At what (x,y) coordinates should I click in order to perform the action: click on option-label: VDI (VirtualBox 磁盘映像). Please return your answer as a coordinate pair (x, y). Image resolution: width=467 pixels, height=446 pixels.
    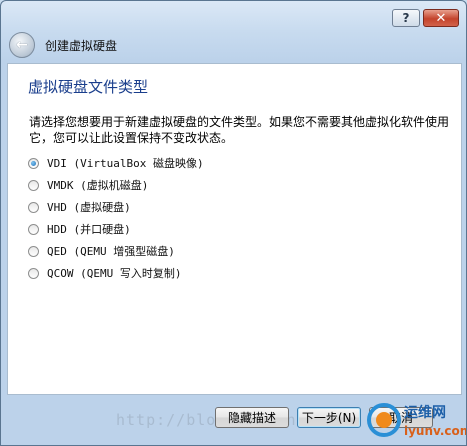
    Looking at the image, I should click on (125, 163).